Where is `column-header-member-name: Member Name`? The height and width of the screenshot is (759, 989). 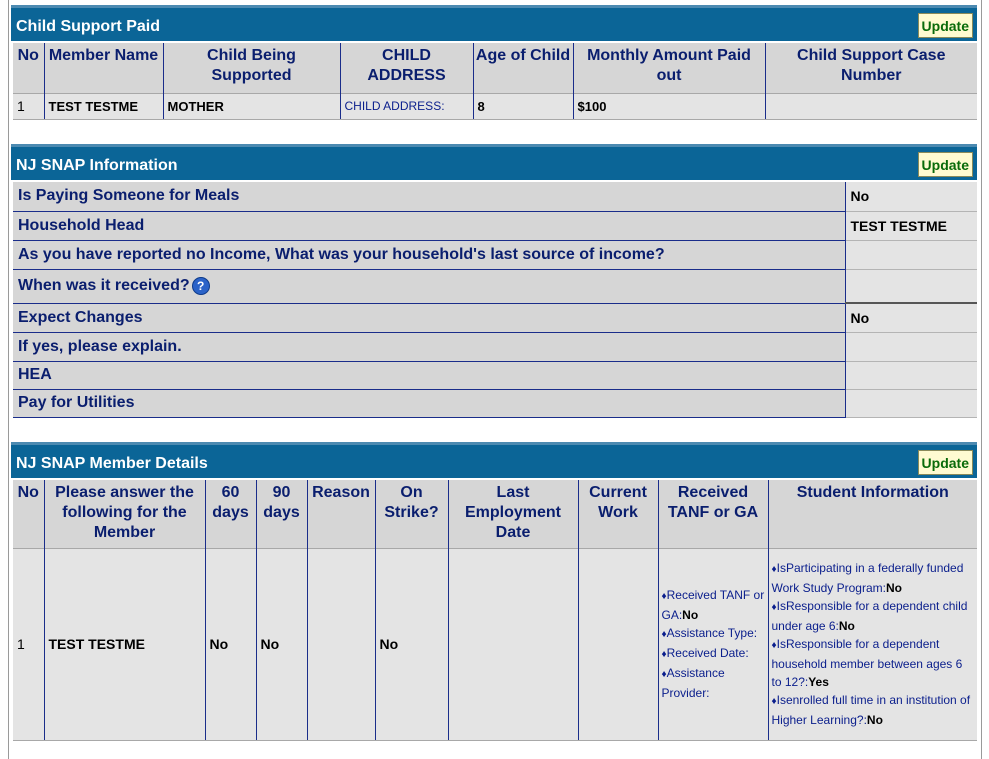 column-header-member-name: Member Name is located at coordinates (104, 68).